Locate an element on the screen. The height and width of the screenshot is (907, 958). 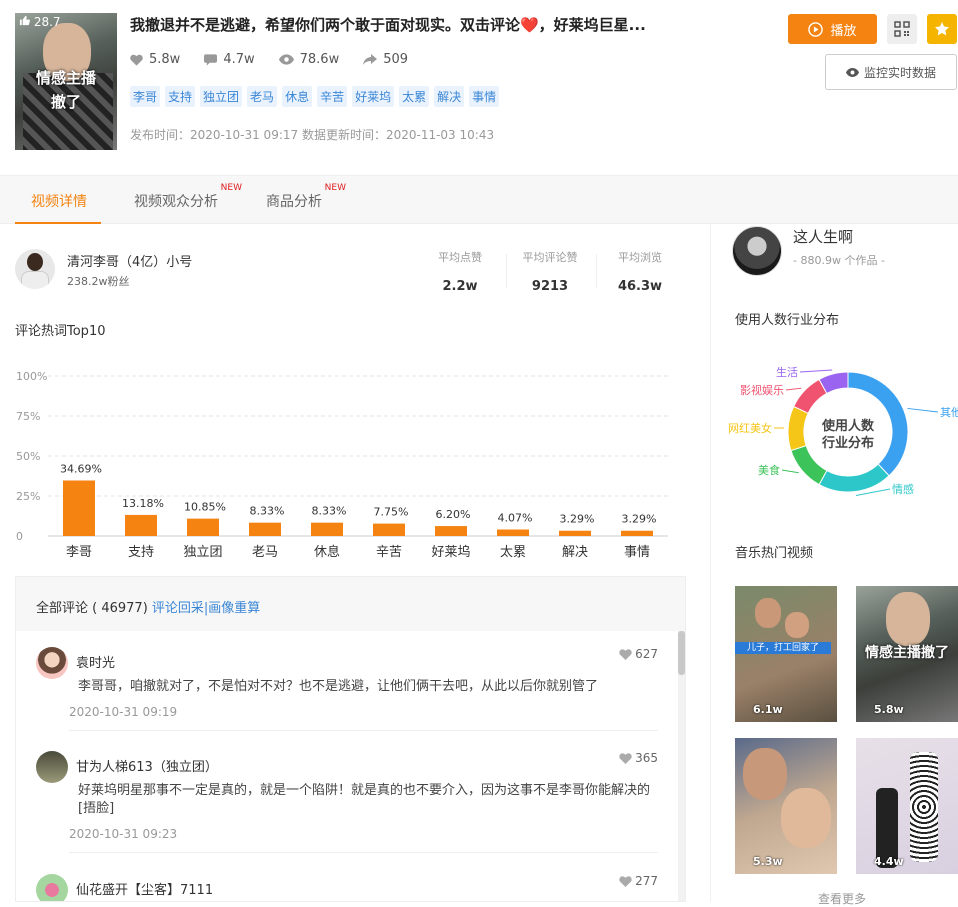
tab-label: 视频详情 is located at coordinates (59, 202).